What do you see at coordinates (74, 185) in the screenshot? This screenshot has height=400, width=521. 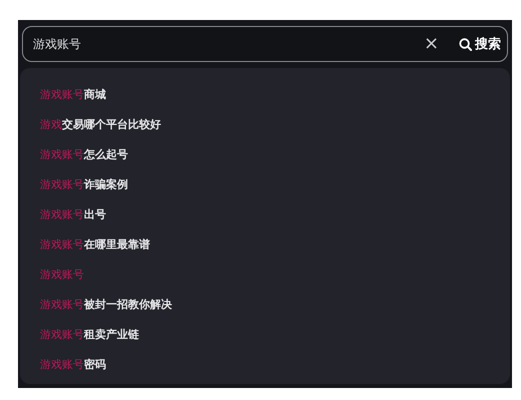 I see `suggestion-item: 游戏账号诈骗案例` at bounding box center [74, 185].